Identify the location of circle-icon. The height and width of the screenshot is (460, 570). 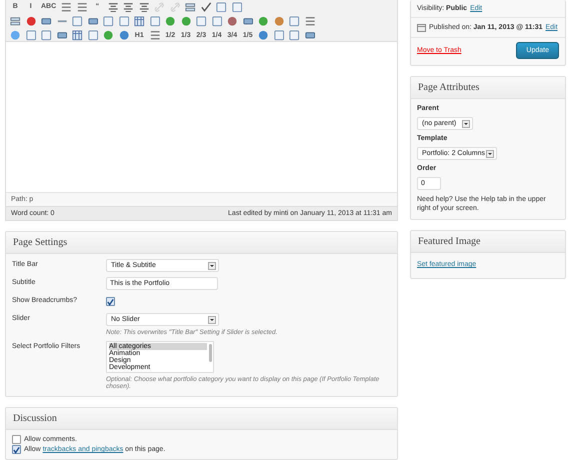
(31, 21).